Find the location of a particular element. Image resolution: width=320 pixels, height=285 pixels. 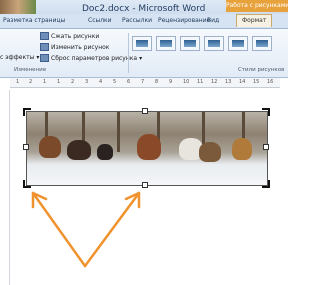

resize-handle-left is located at coordinates (26, 147).